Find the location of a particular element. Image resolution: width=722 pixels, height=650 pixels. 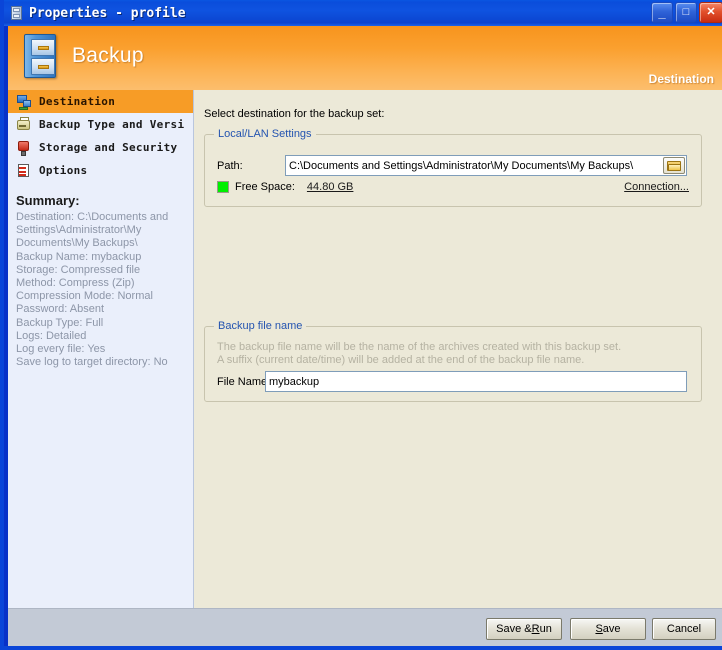

free-space-value-link: 44.80 GB is located at coordinates (330, 187).